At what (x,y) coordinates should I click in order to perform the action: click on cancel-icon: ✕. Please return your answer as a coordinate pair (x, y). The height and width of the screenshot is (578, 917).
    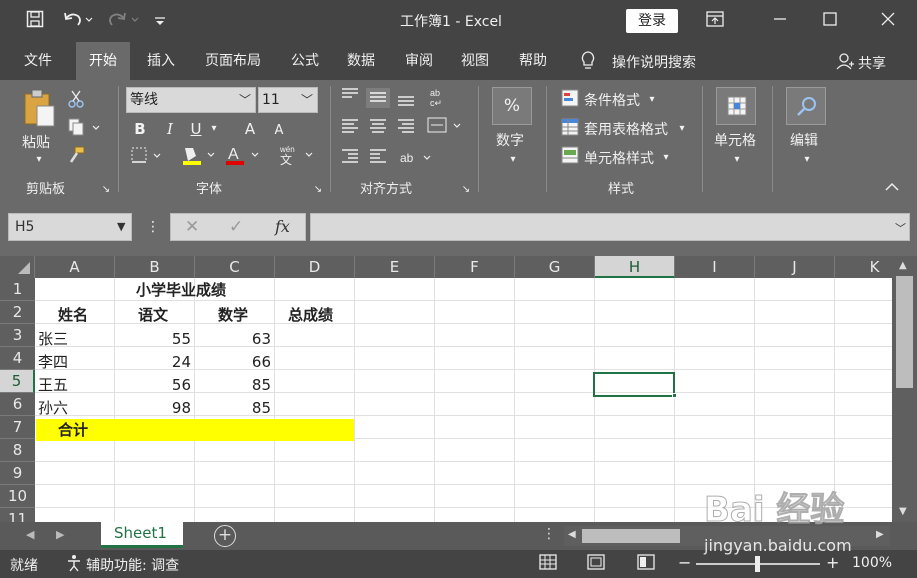
    Looking at the image, I should click on (192, 227).